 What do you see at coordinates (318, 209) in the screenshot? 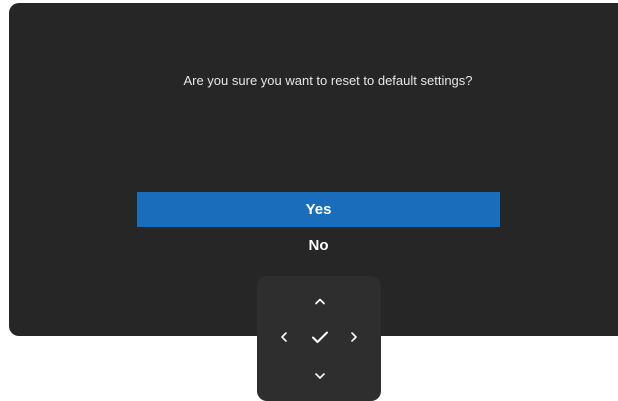
I see `yes-option: Yes` at bounding box center [318, 209].